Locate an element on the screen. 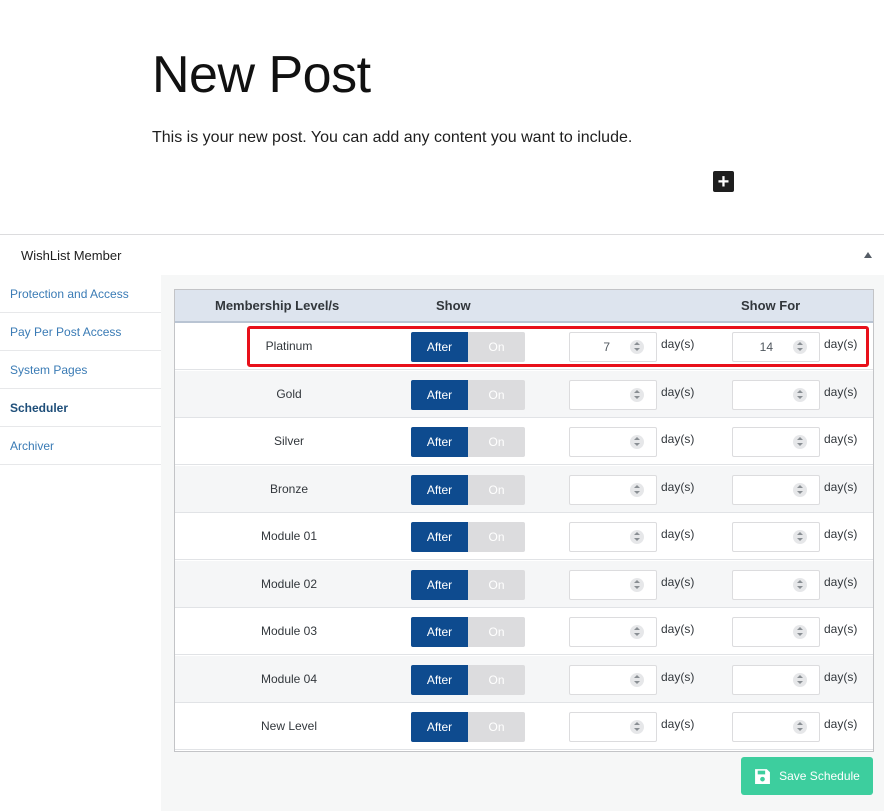  post-title: New Post is located at coordinates (261, 75).